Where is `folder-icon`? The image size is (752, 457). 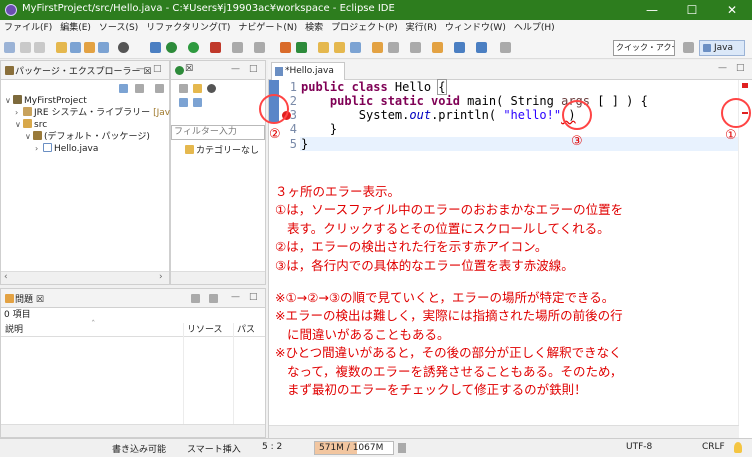 folder-icon is located at coordinates (339, 47).